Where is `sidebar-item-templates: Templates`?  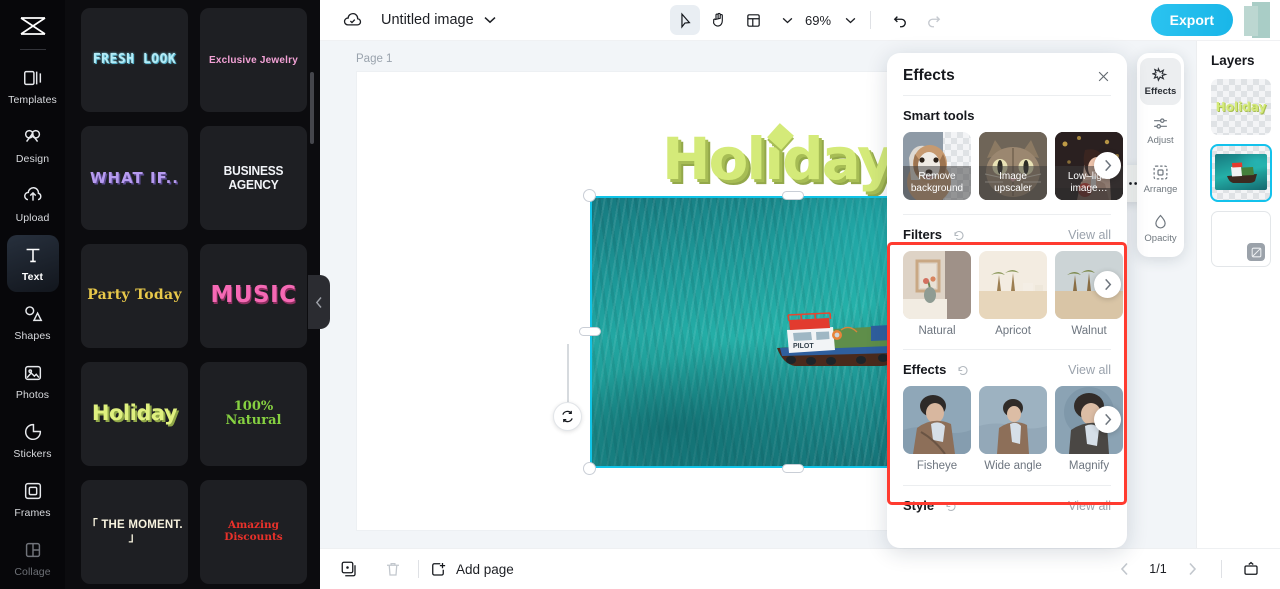 sidebar-item-templates: Templates is located at coordinates (33, 86).